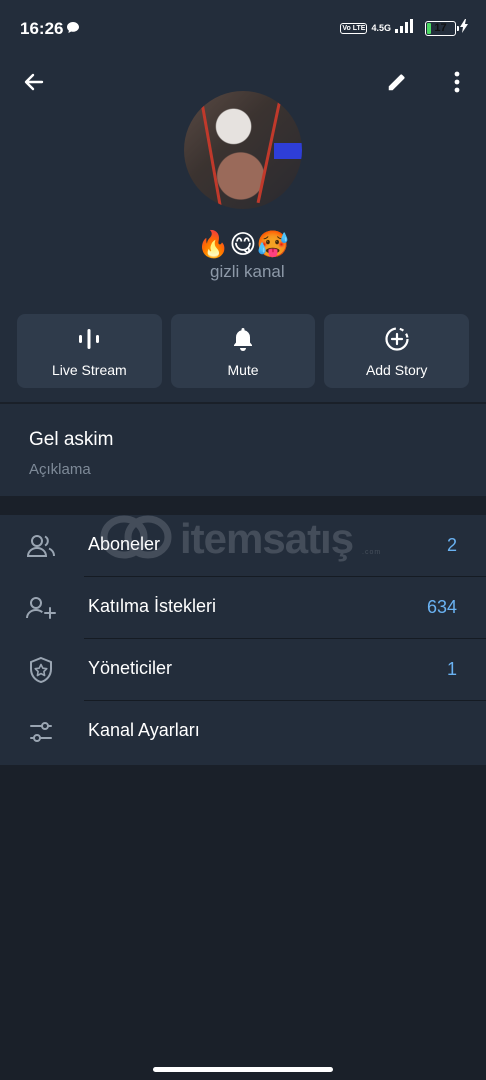 The width and height of the screenshot is (486, 1080). What do you see at coordinates (243, 546) in the screenshot?
I see `list-item-subscribers: Aboneler 2` at bounding box center [243, 546].